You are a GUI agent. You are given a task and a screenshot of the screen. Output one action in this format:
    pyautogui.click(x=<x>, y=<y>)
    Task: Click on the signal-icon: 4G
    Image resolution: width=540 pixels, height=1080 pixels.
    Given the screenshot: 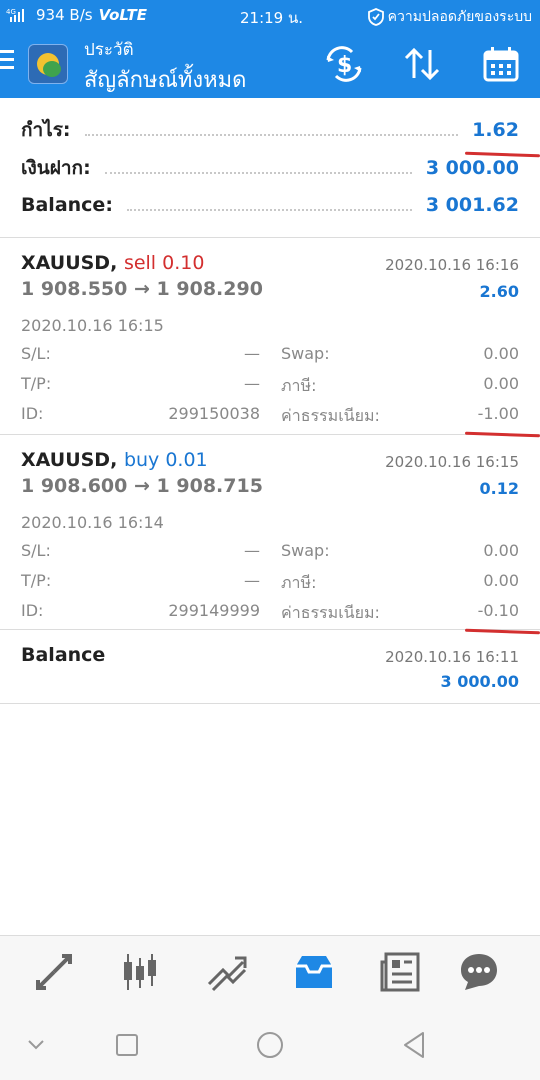 What is the action you would take?
    pyautogui.click(x=15, y=15)
    